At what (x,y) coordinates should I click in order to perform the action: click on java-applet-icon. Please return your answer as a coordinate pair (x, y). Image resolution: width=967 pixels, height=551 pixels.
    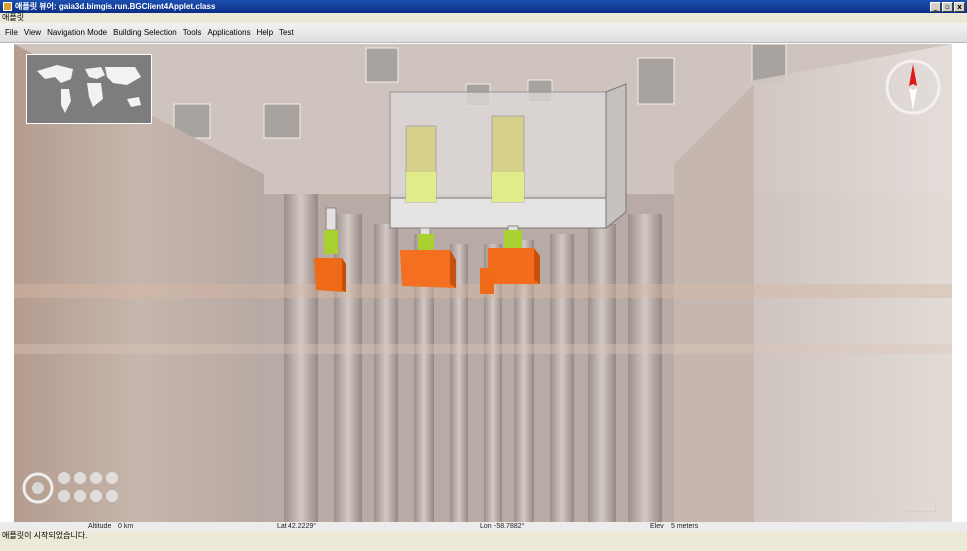
    Looking at the image, I should click on (7, 6).